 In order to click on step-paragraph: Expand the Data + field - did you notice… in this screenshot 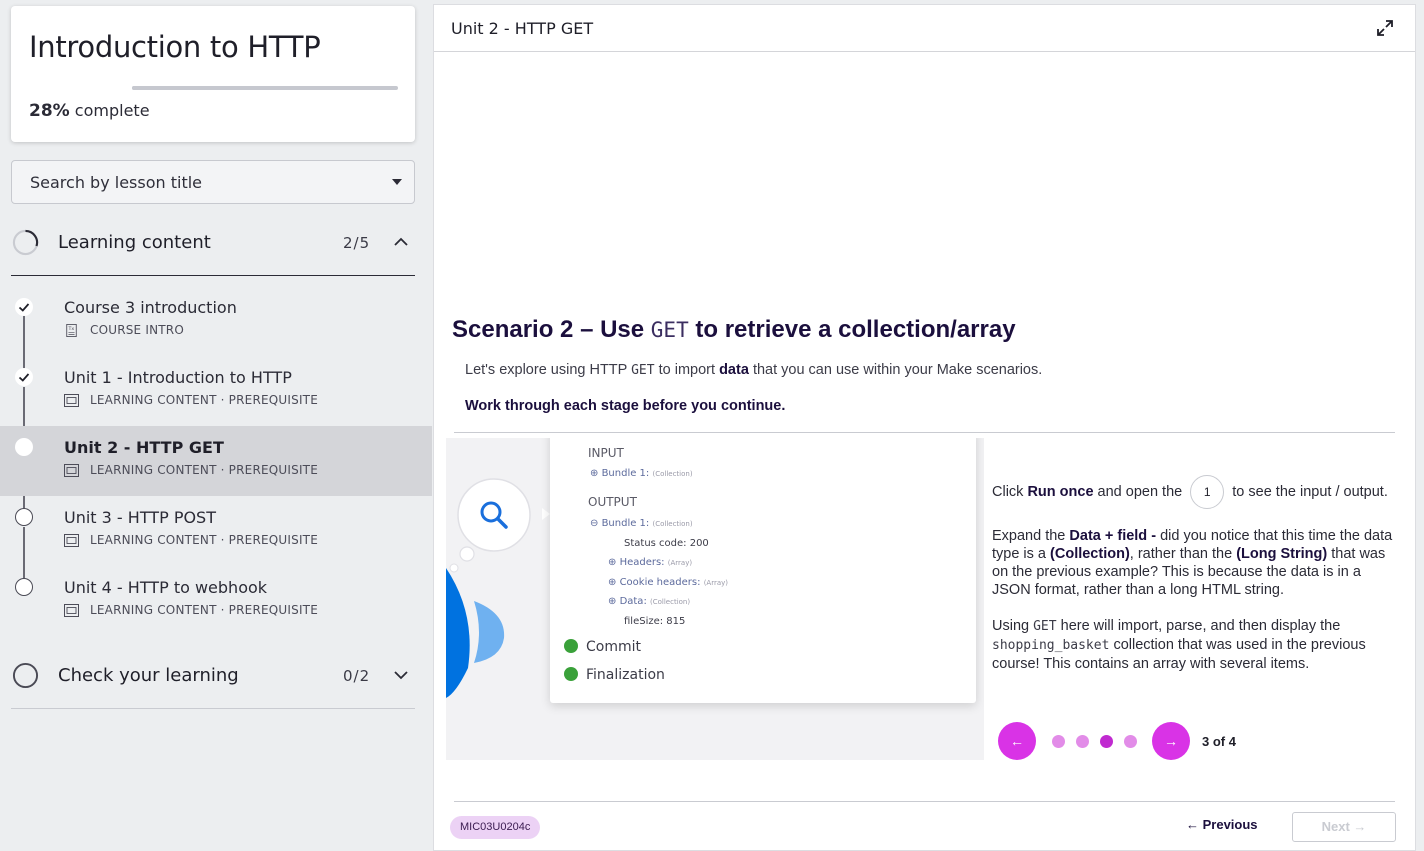, I will do `click(1194, 563)`.